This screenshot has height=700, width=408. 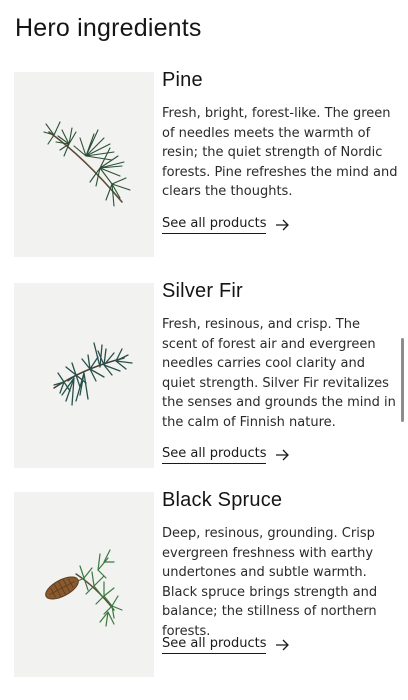 I want to click on ingredient-image-black-spruce, so click(x=84, y=584).